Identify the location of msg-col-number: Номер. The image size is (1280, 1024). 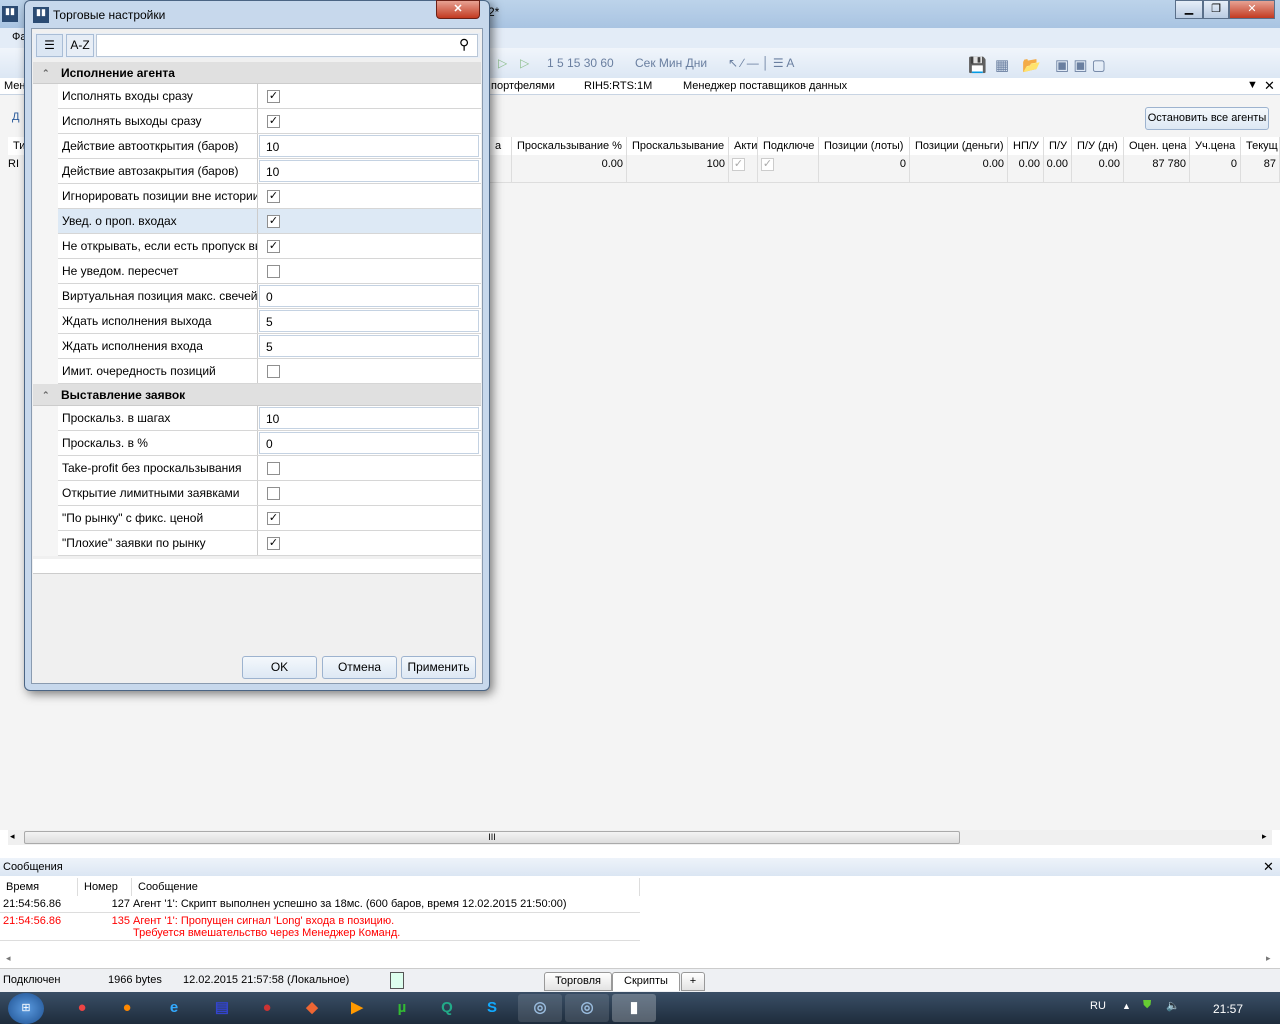
(105, 887).